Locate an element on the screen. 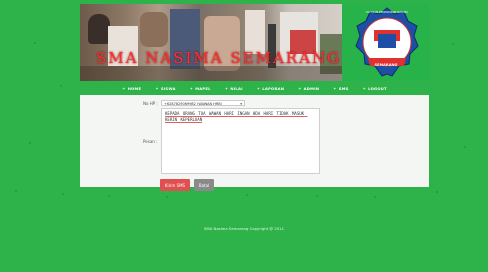 The height and width of the screenshot is (272, 488). school-logo is located at coordinates (387, 42).